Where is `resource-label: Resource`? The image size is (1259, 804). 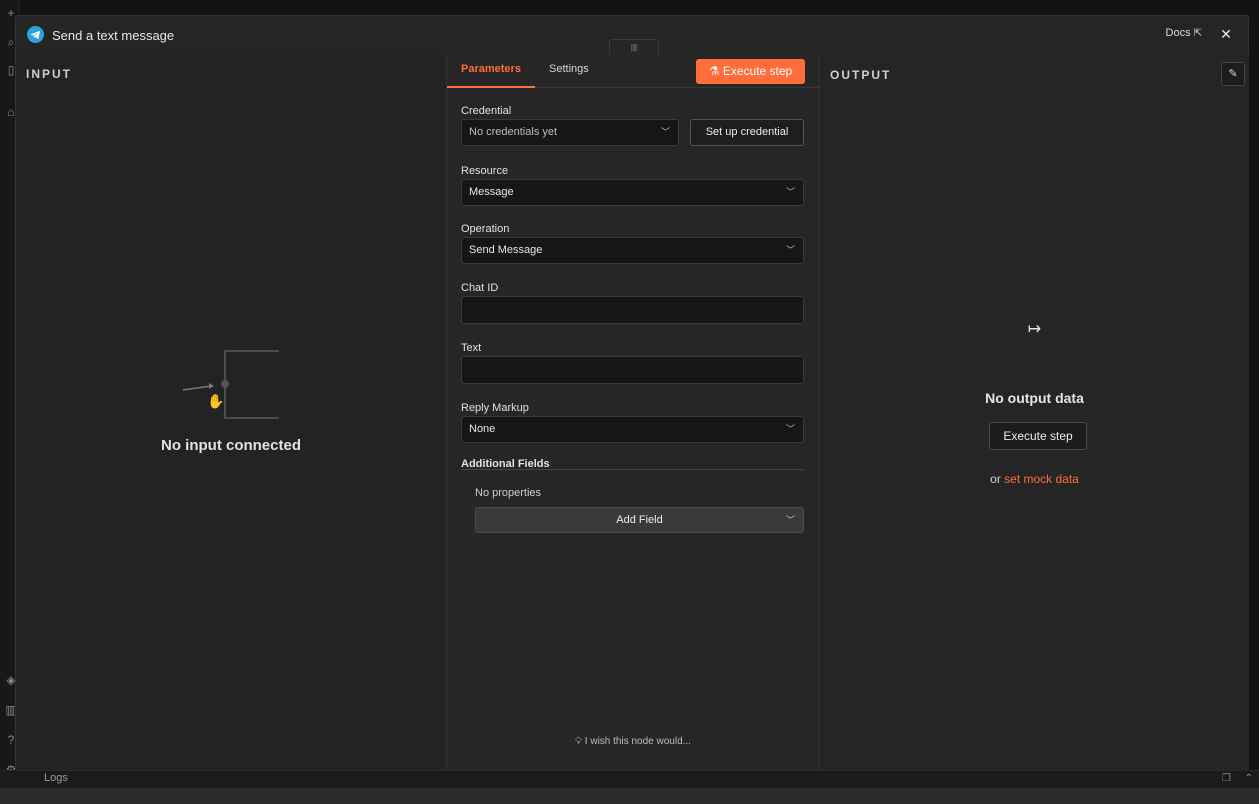
resource-label: Resource is located at coordinates (485, 171).